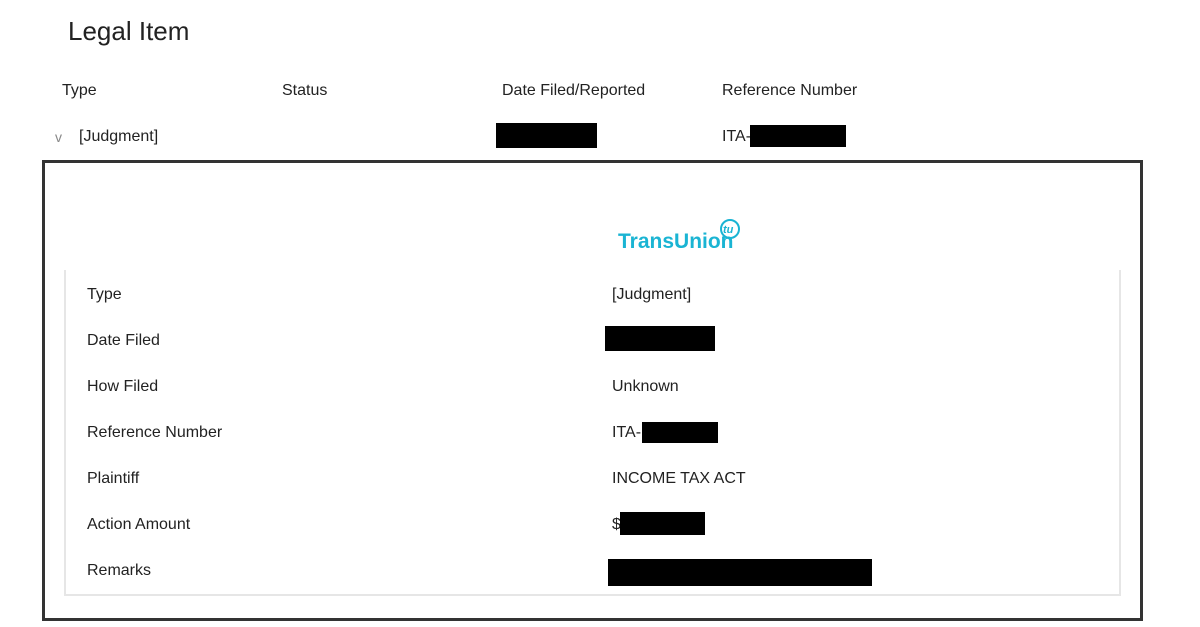 The width and height of the screenshot is (1200, 627). Describe the element at coordinates (652, 294) in the screenshot. I see `value-type: [Judgment]` at that location.